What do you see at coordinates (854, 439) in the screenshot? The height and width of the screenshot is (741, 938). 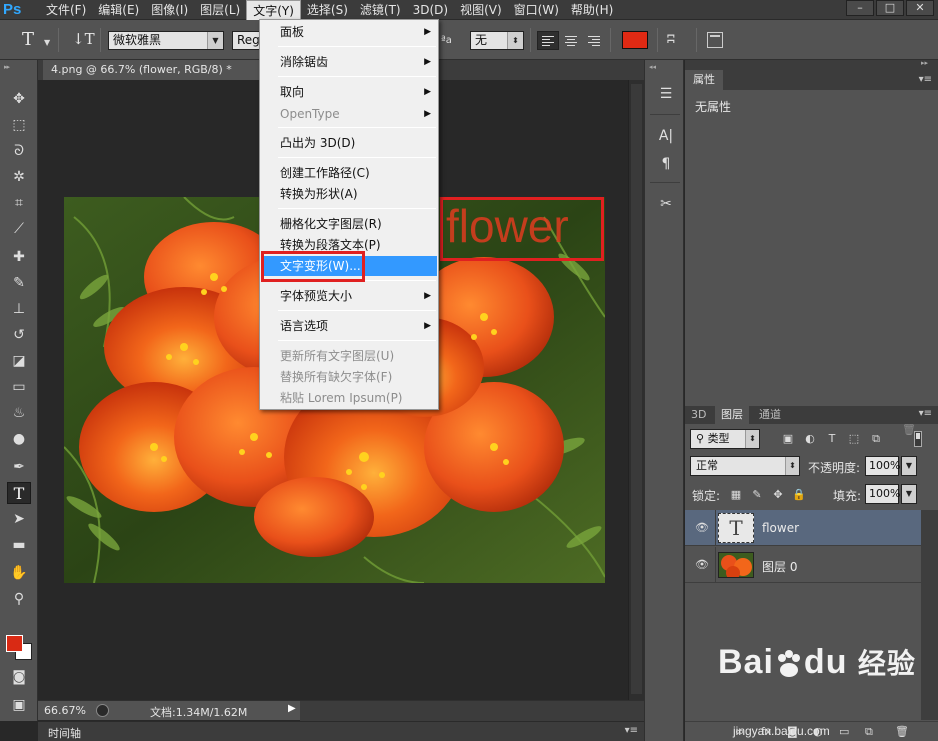 I see `filter-shape-icon: ⬚` at bounding box center [854, 439].